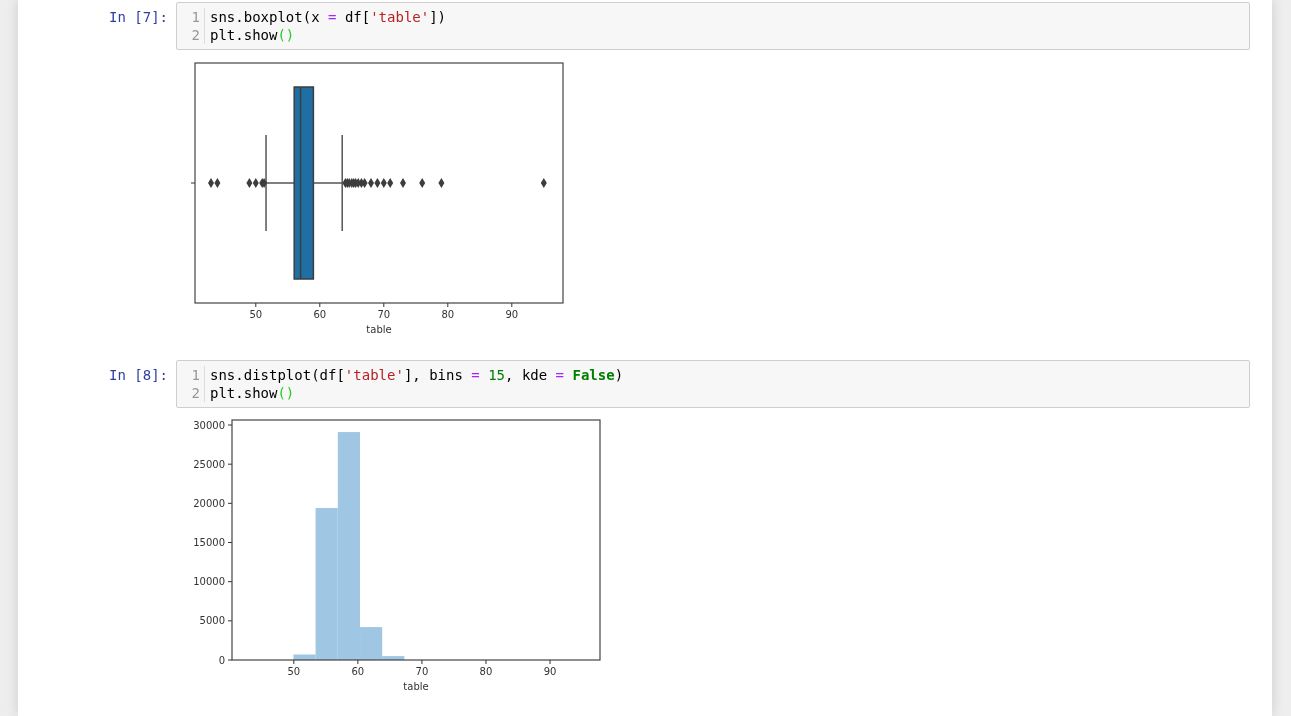 This screenshot has height=716, width=1291. What do you see at coordinates (209, 464) in the screenshot?
I see `axis-tick-label: 25000` at bounding box center [209, 464].